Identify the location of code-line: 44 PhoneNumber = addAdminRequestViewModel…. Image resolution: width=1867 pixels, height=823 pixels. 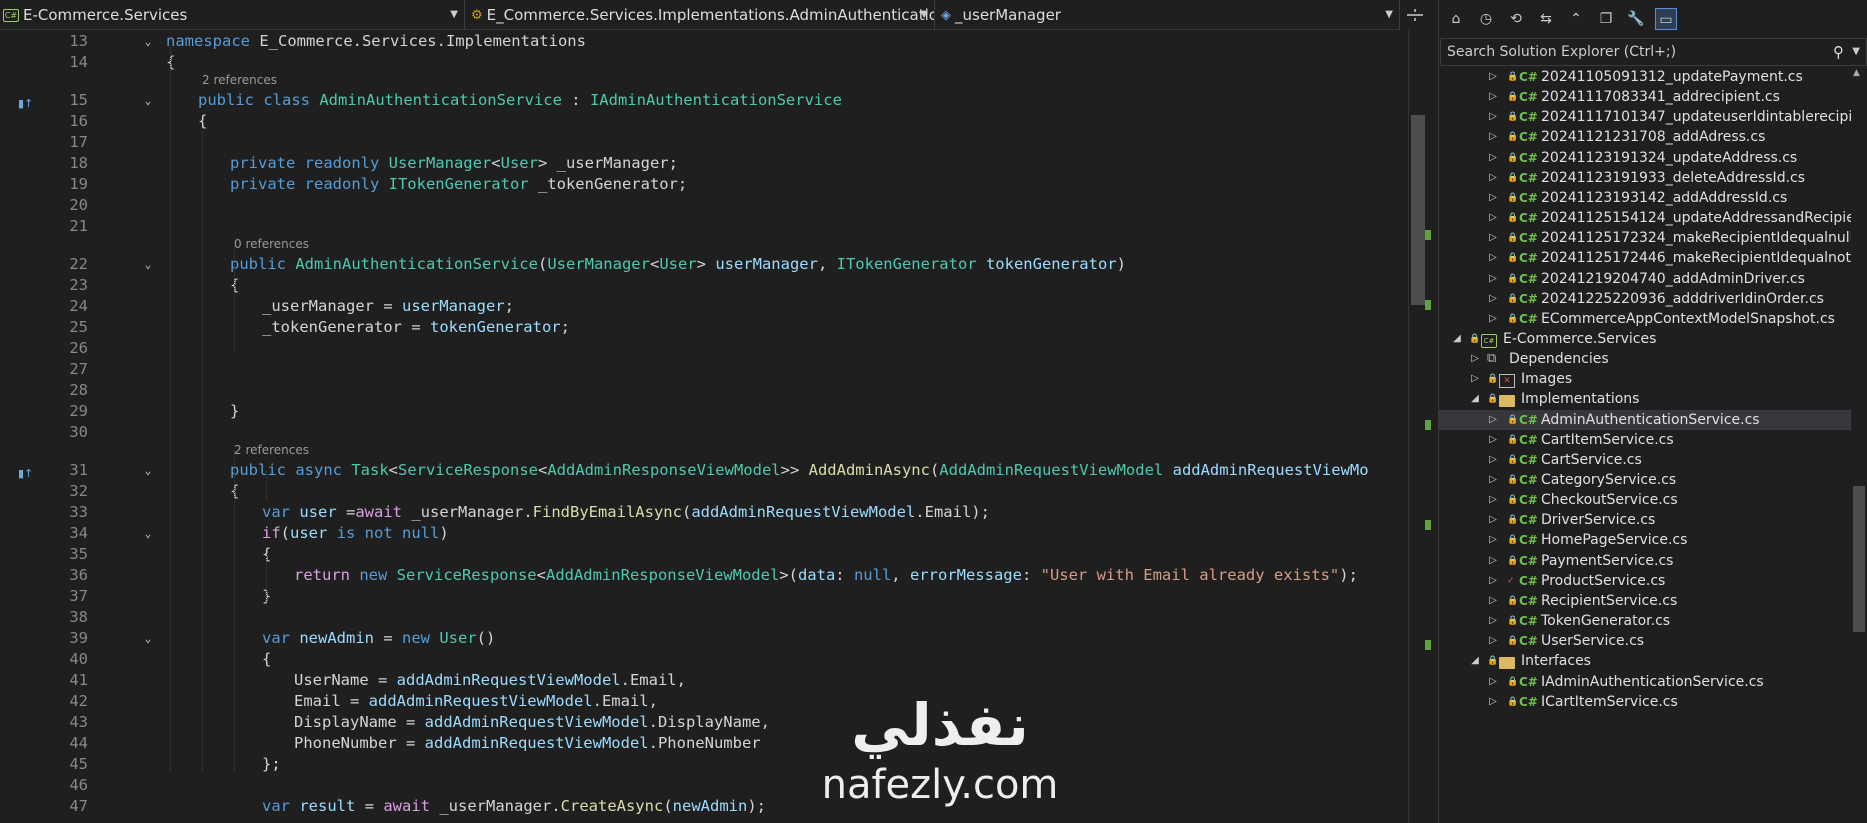
(700, 743).